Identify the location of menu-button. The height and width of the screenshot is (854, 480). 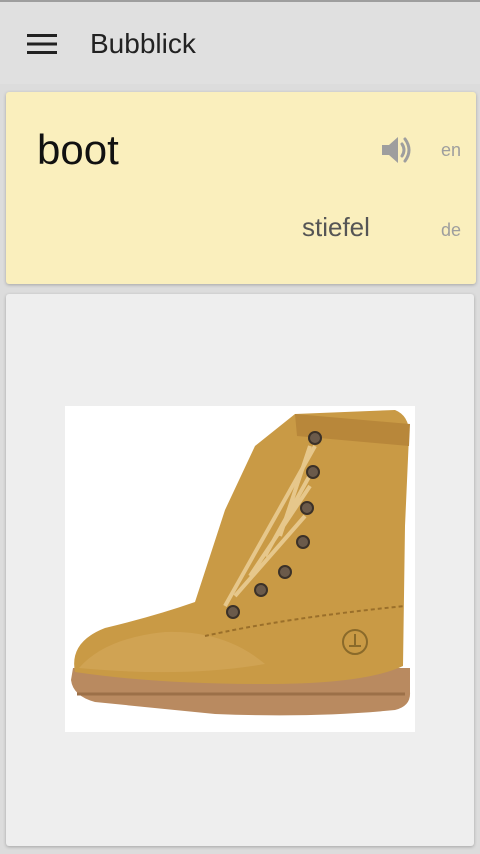
(42, 44).